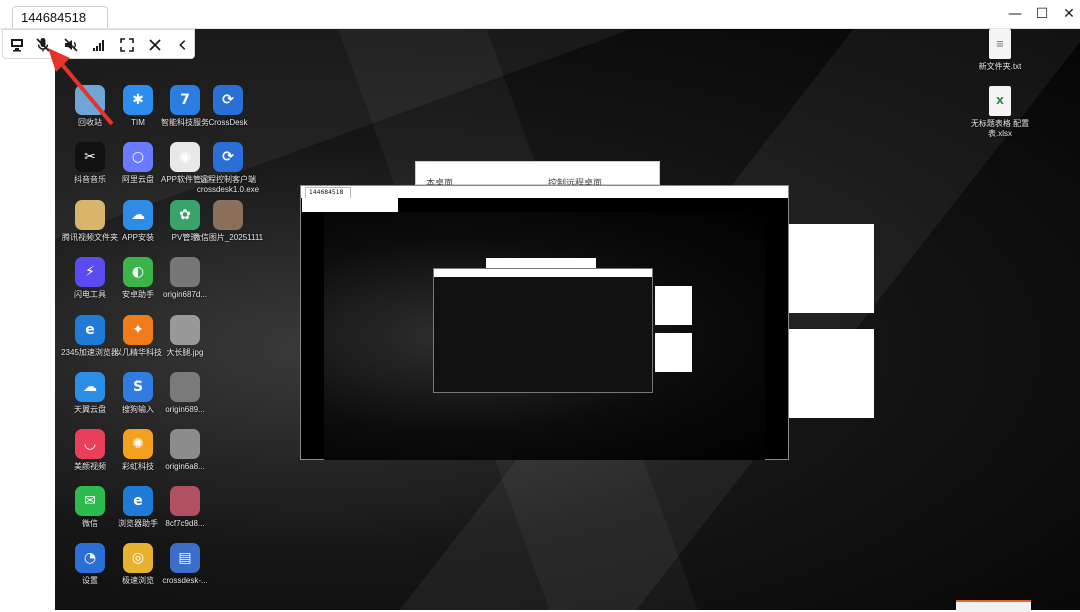  Describe the element at coordinates (185, 352) in the screenshot. I see `desktop-icon-label: 大长腿.jpg` at that location.